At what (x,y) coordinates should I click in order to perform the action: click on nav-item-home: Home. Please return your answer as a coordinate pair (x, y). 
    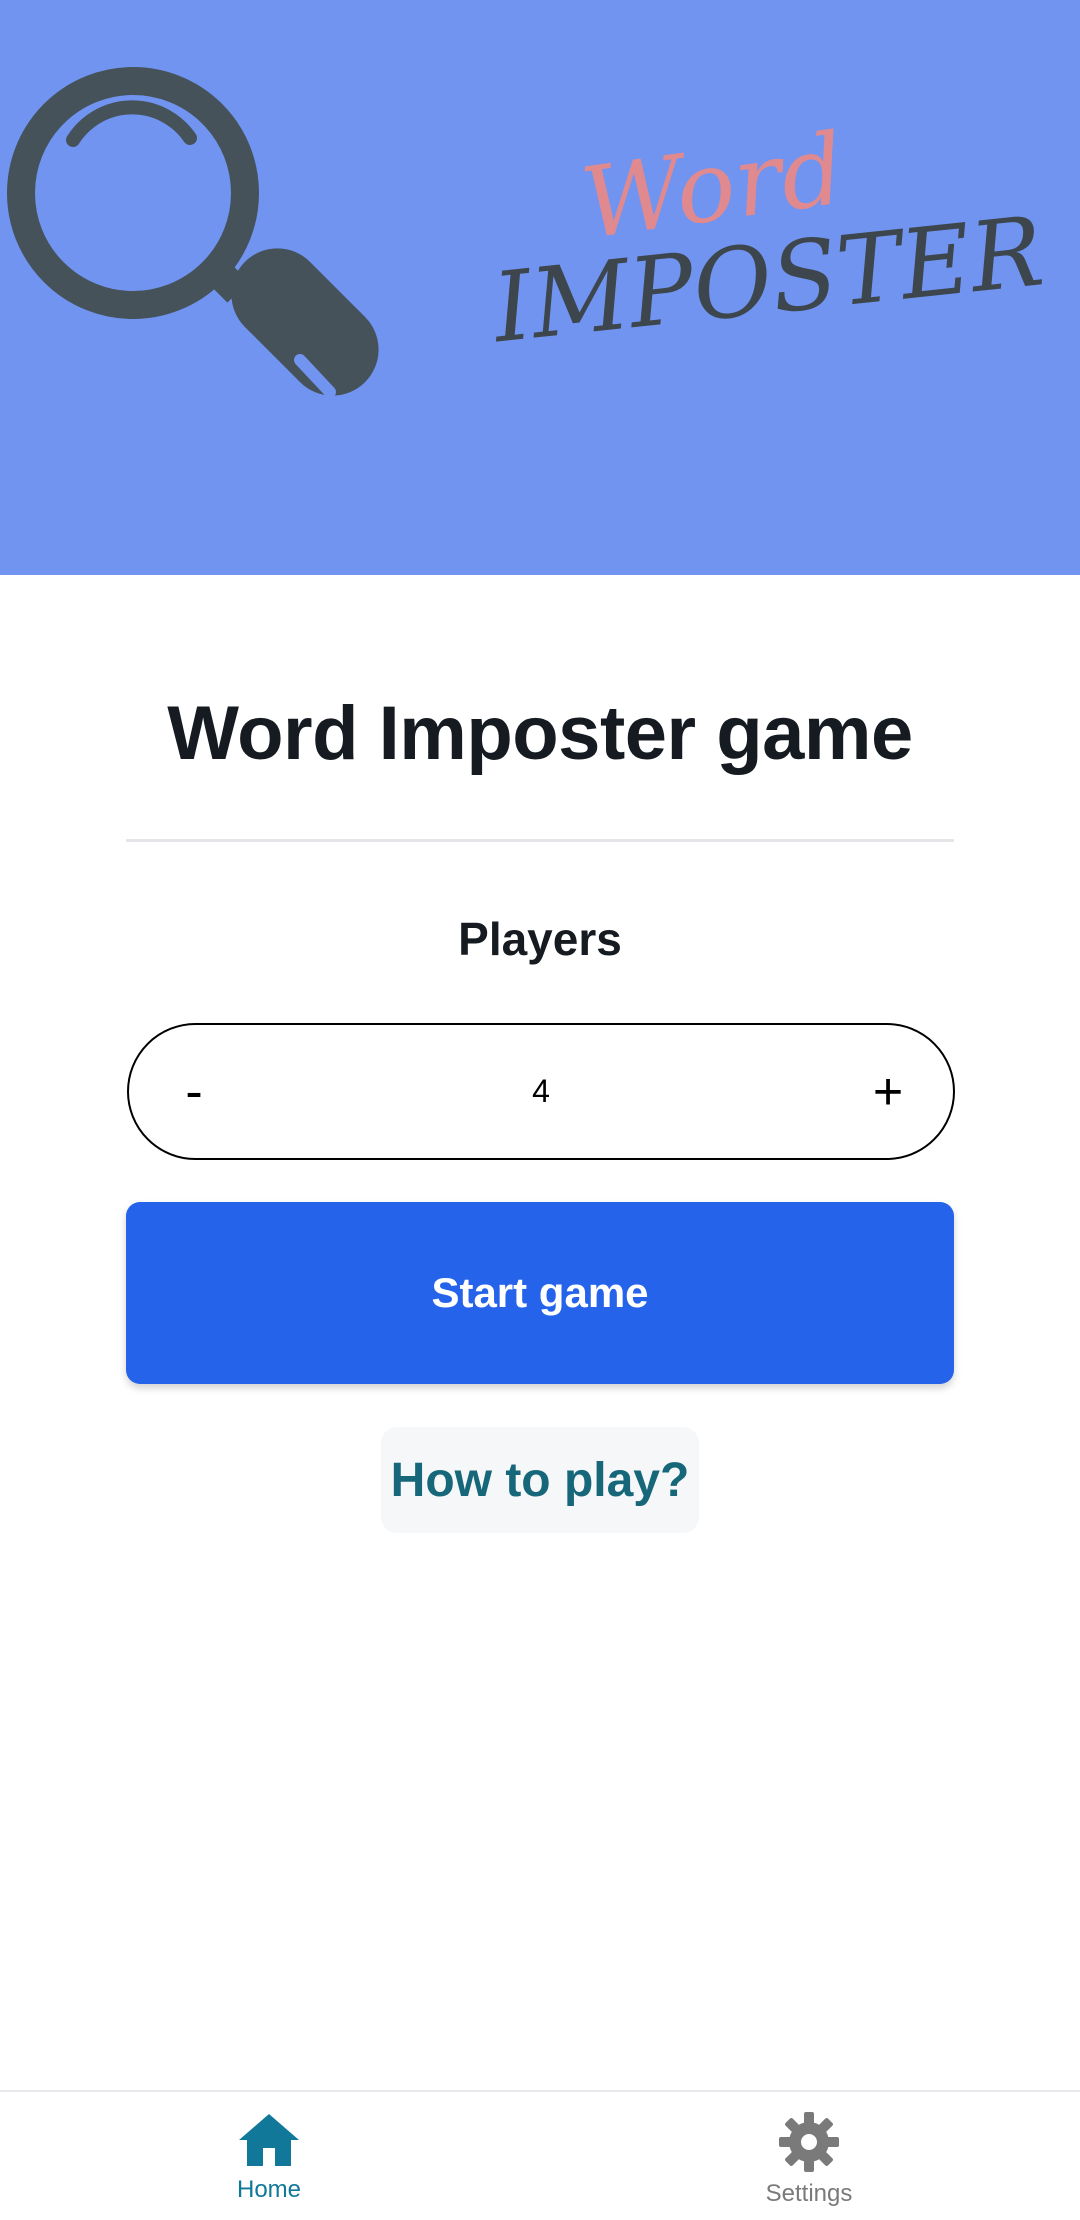
    Looking at the image, I should click on (269, 2157).